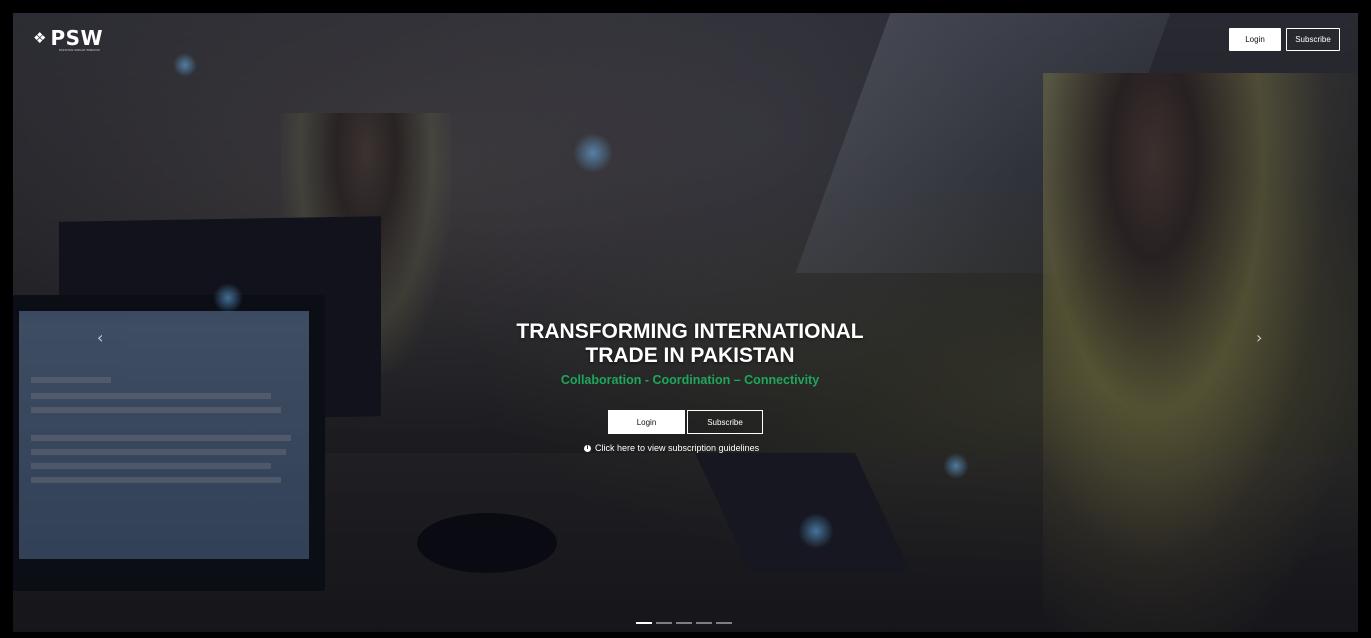  Describe the element at coordinates (40, 37) in the screenshot. I see `psw-logo-icon: ❖` at that location.